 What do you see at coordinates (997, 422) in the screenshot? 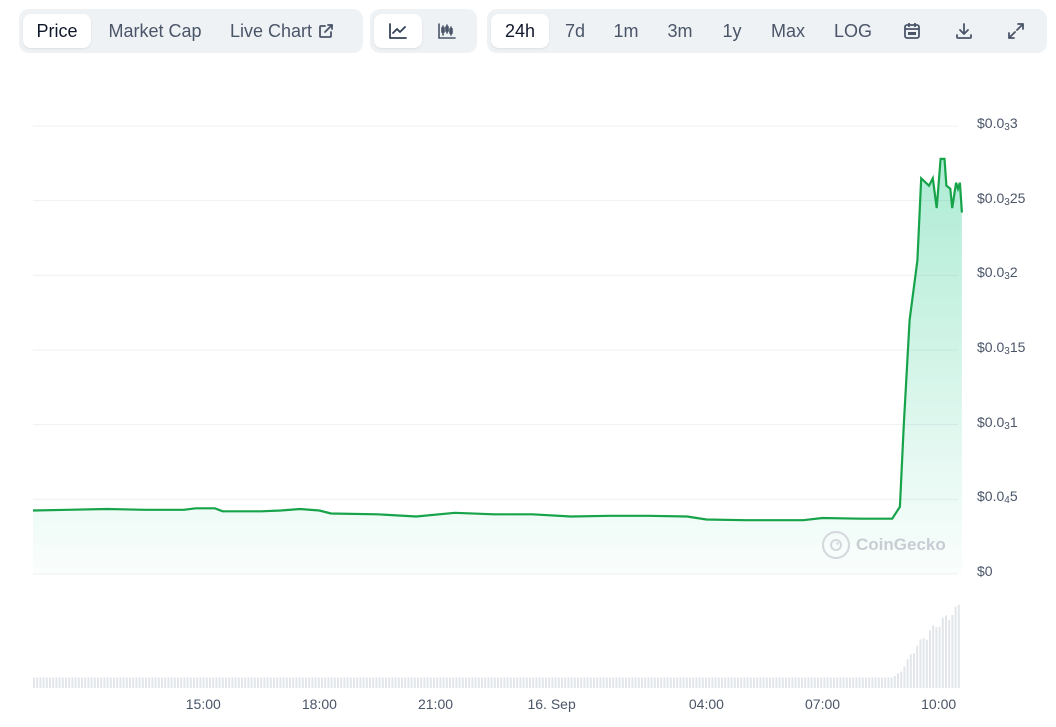
I see `y-tick-label: $0.031` at bounding box center [997, 422].